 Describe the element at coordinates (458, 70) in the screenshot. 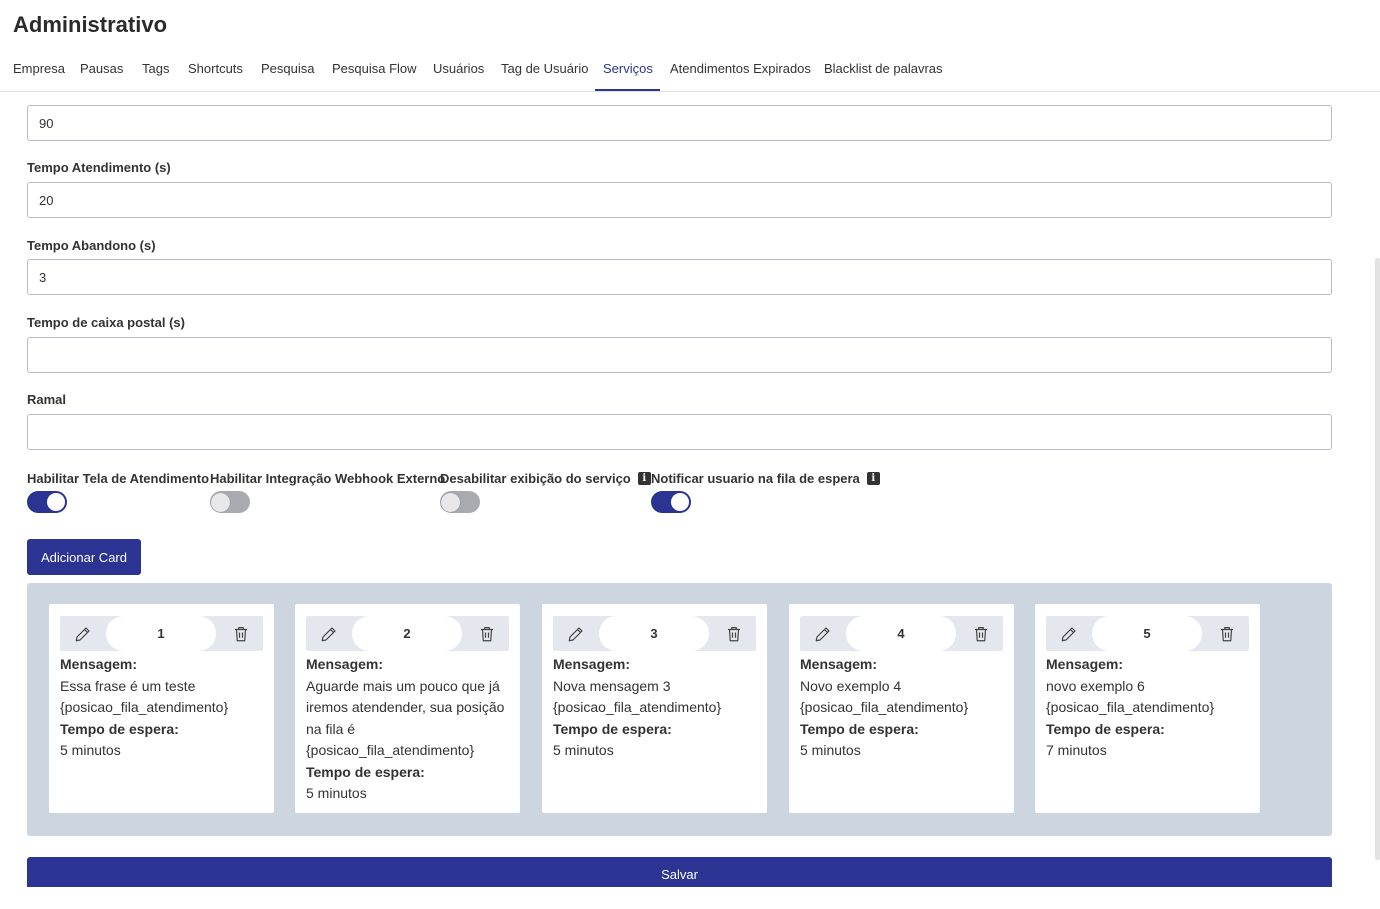

I see `tab-usuarios: Usuários` at that location.